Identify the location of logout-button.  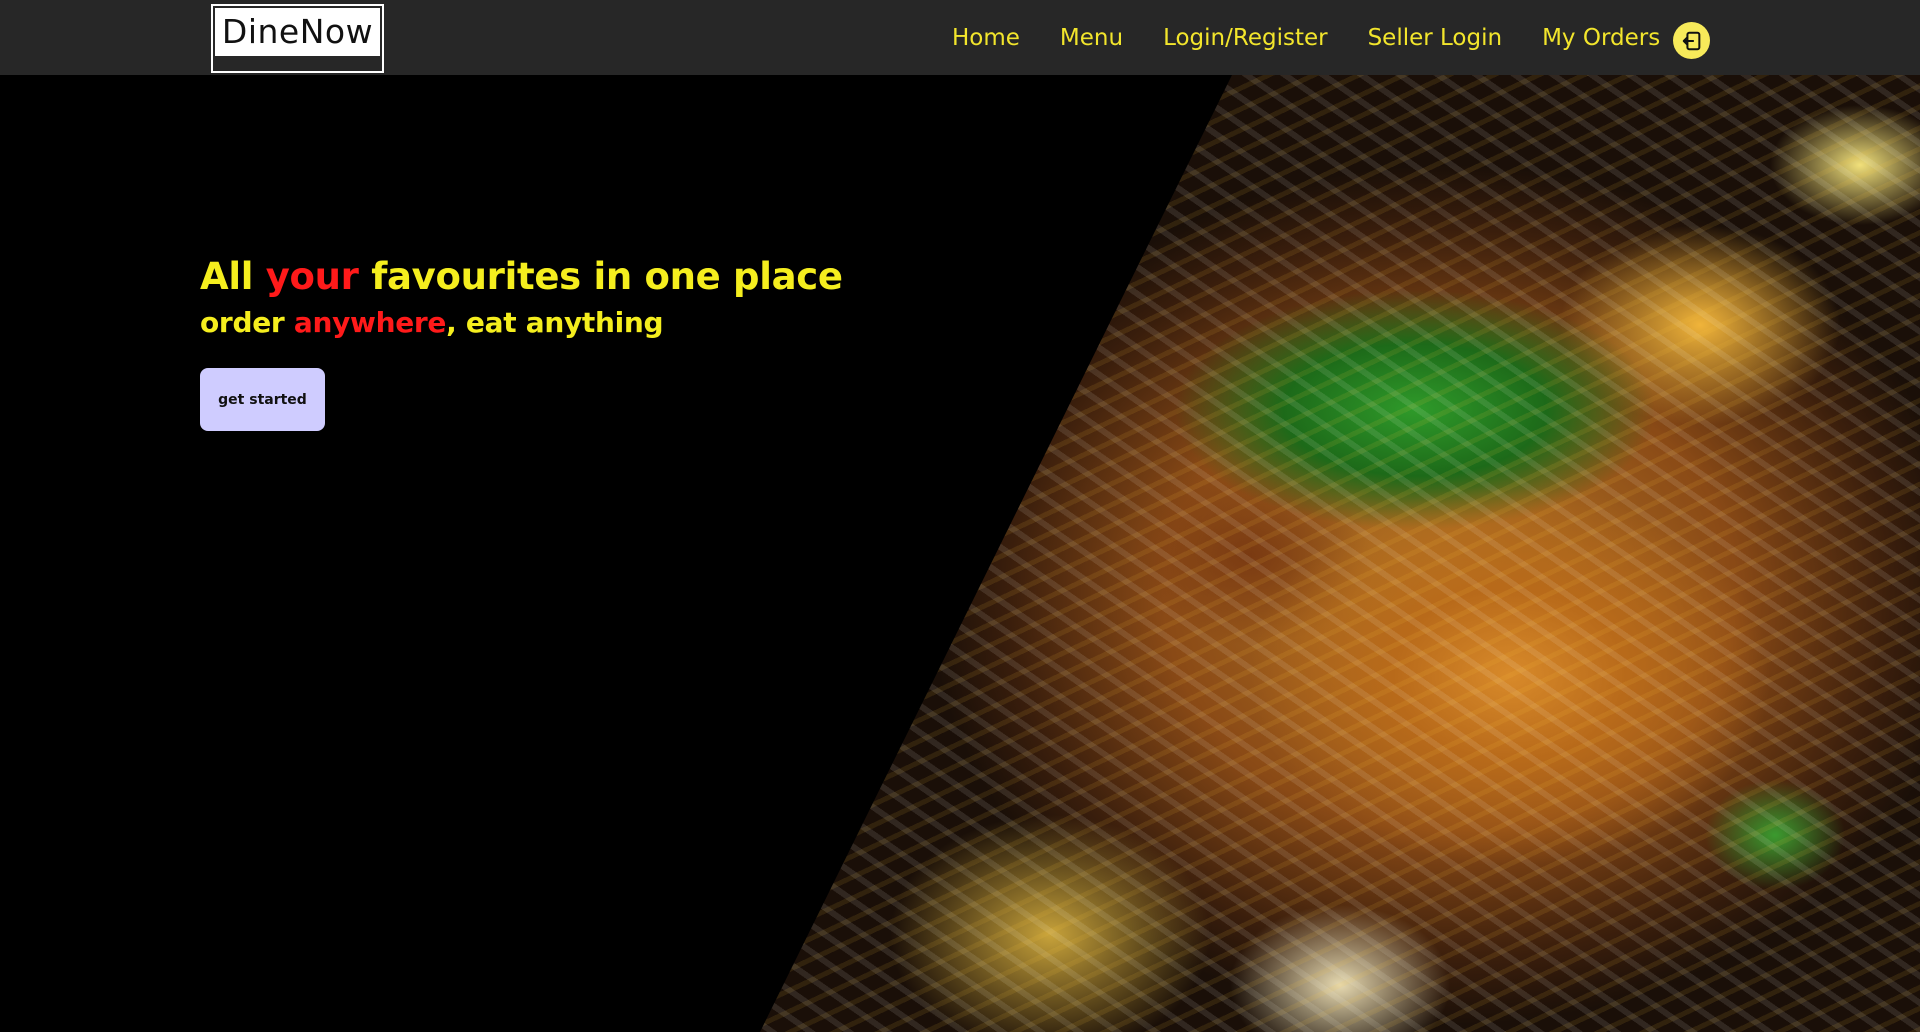
(1691, 40).